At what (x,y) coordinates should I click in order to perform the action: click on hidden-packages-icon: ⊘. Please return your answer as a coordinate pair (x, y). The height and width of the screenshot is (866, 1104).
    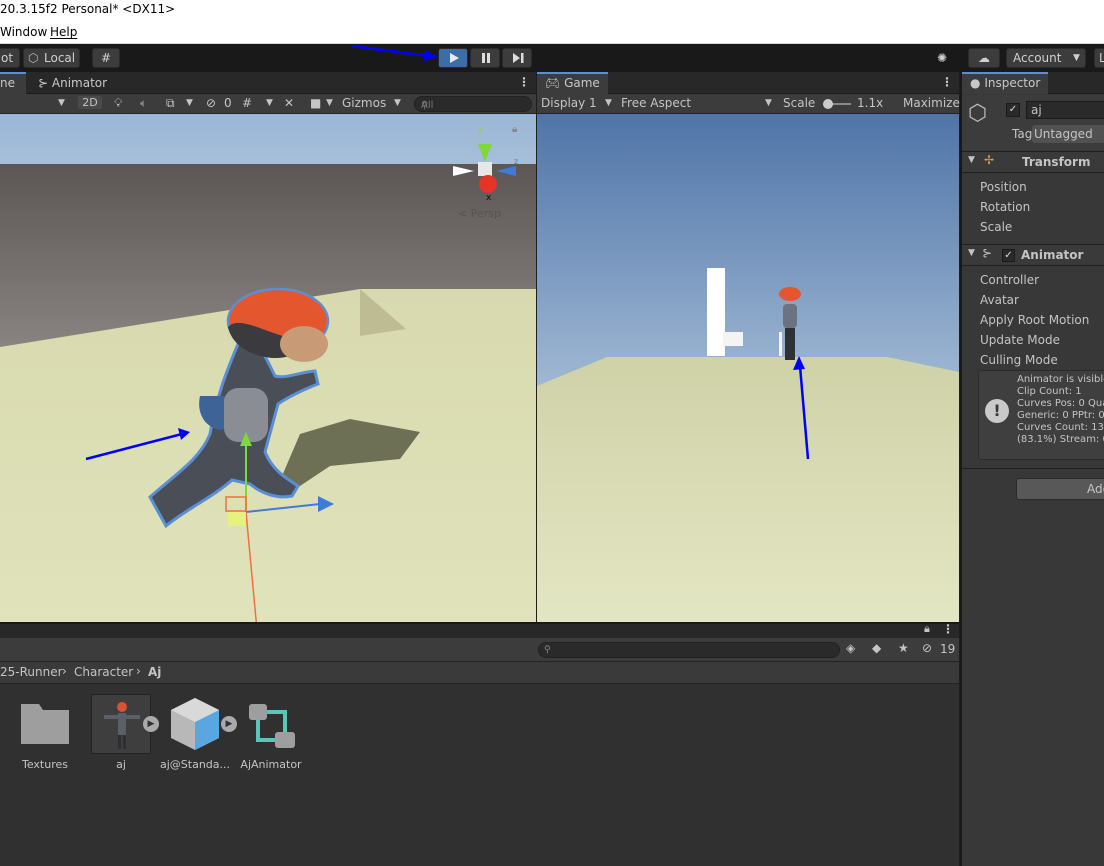
    Looking at the image, I should click on (927, 648).